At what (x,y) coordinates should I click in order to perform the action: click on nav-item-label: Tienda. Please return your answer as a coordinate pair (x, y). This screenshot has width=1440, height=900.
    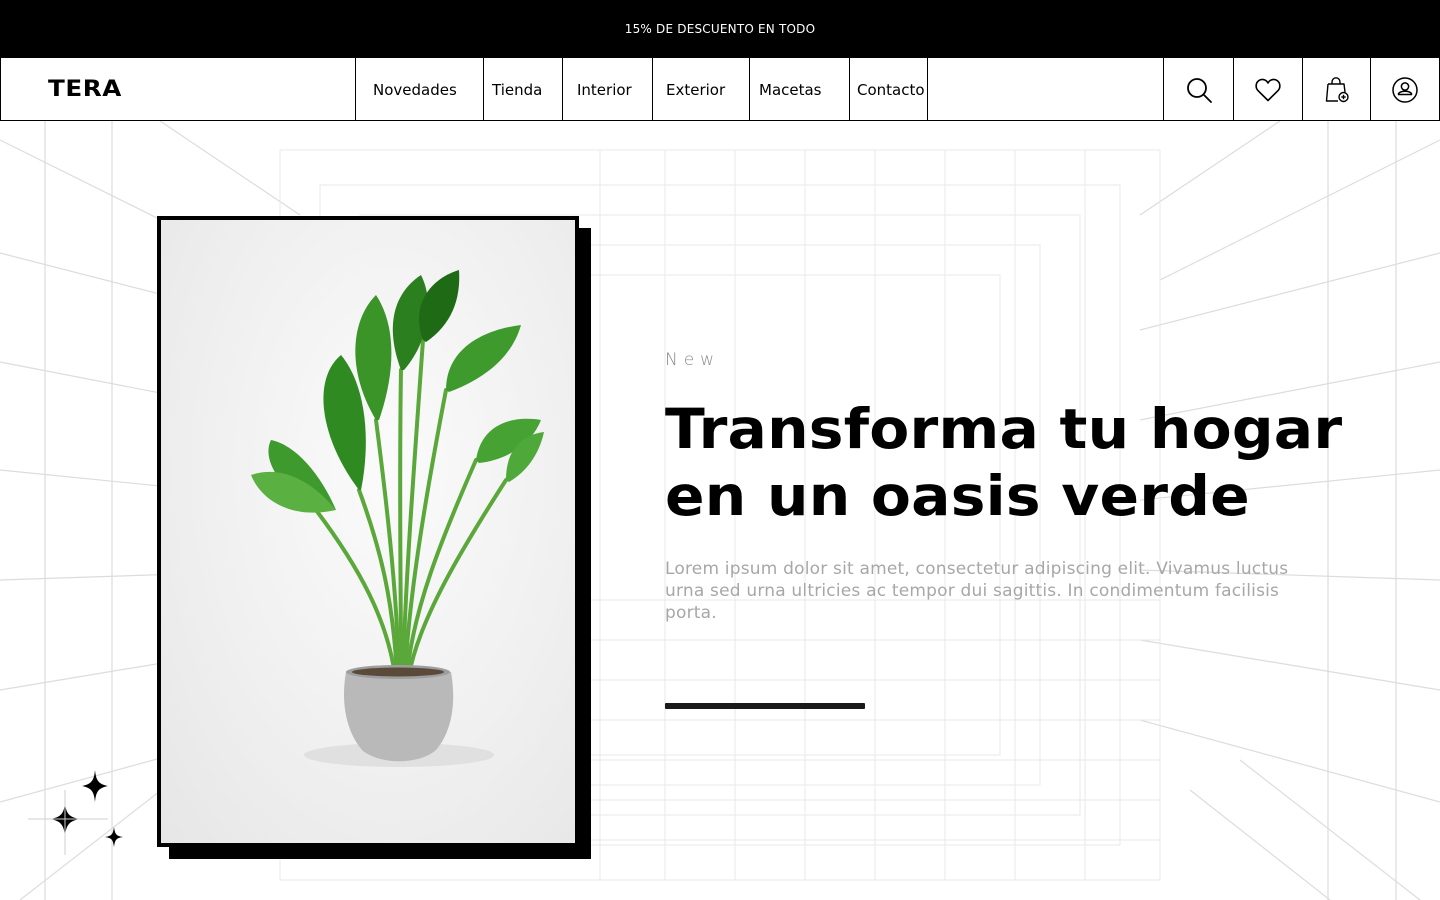
    Looking at the image, I should click on (517, 89).